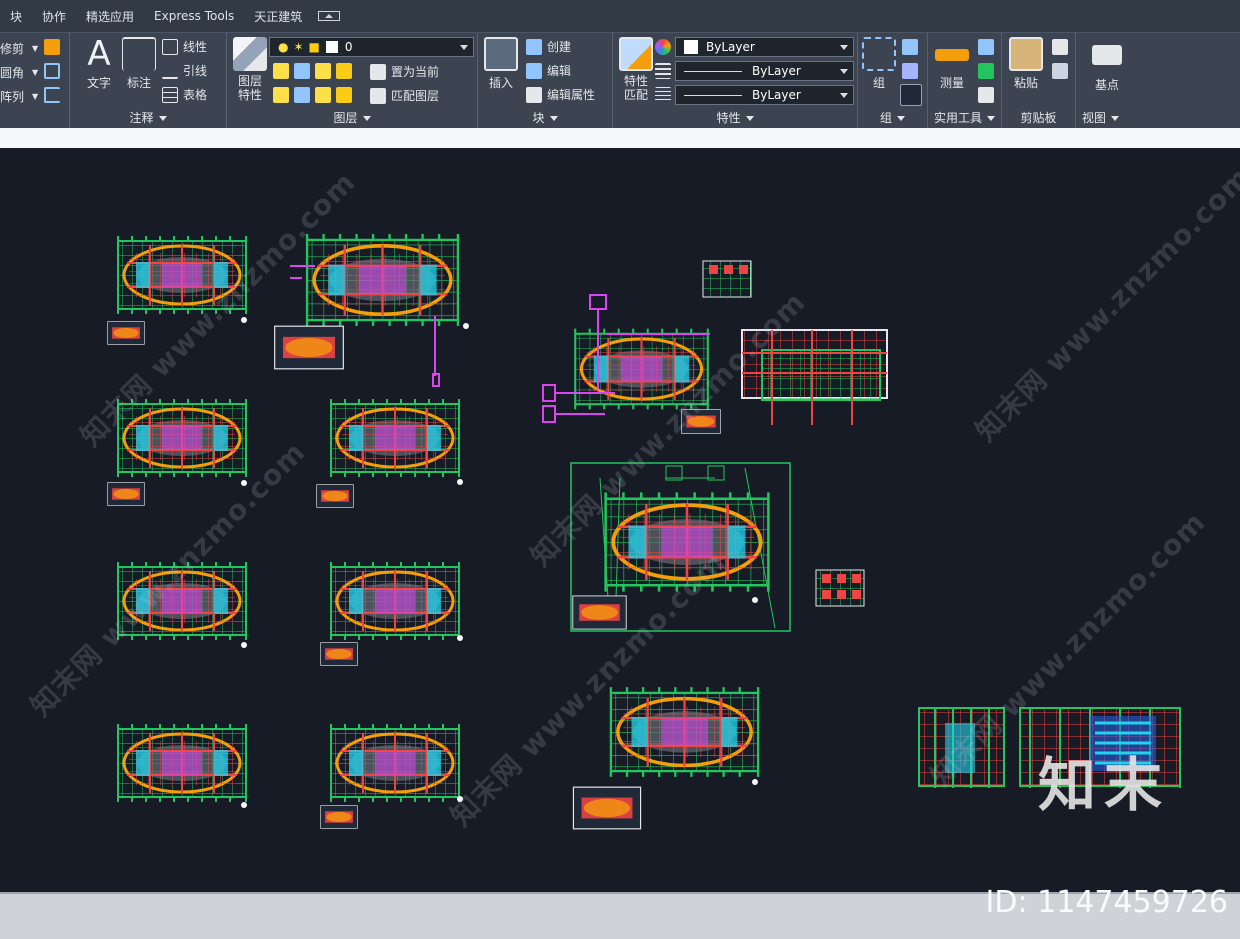 Image resolution: width=1240 pixels, height=939 pixels. What do you see at coordinates (911, 95) in the screenshot?
I see `group-selection-icon` at bounding box center [911, 95].